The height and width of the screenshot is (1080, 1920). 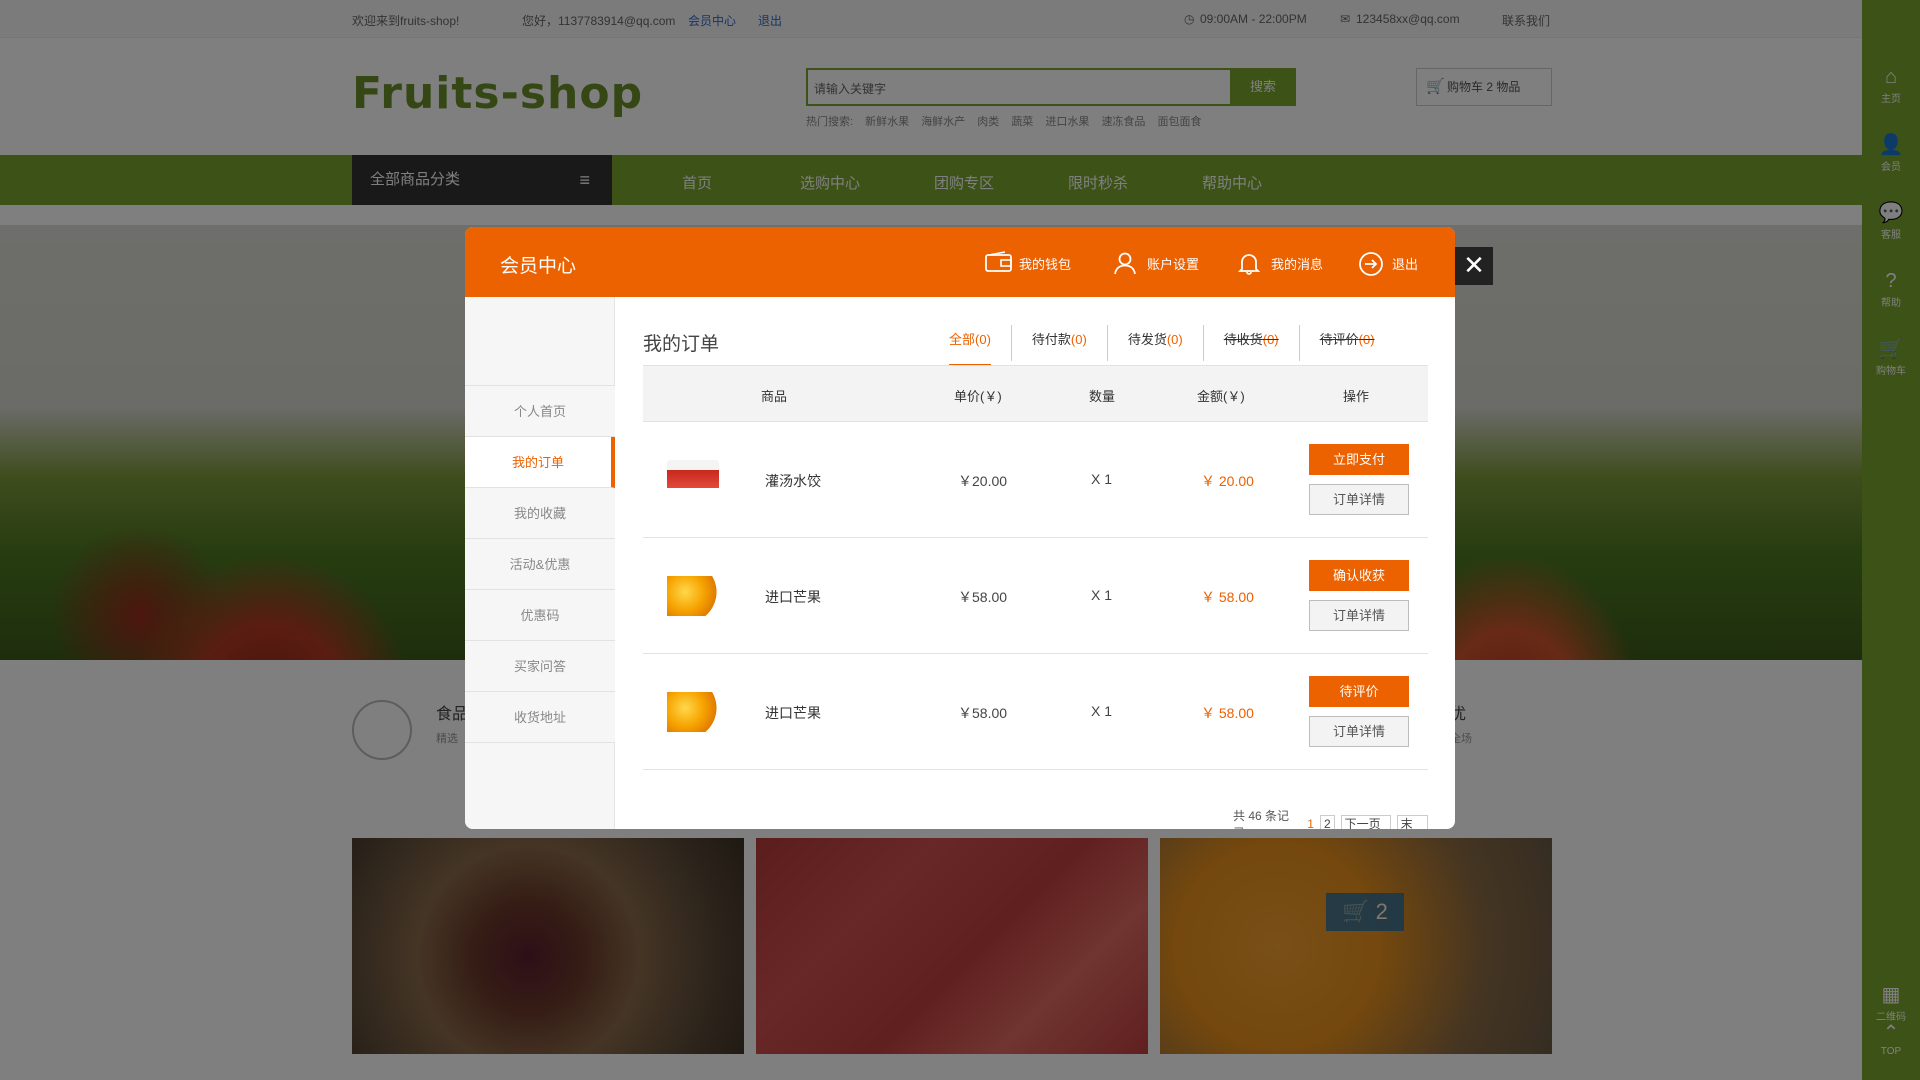 What do you see at coordinates (1035, 712) in the screenshot?
I see `table-row: 进口芒果 ￥58.00 X 1 ￥ 58.00 待评价 订单详情` at bounding box center [1035, 712].